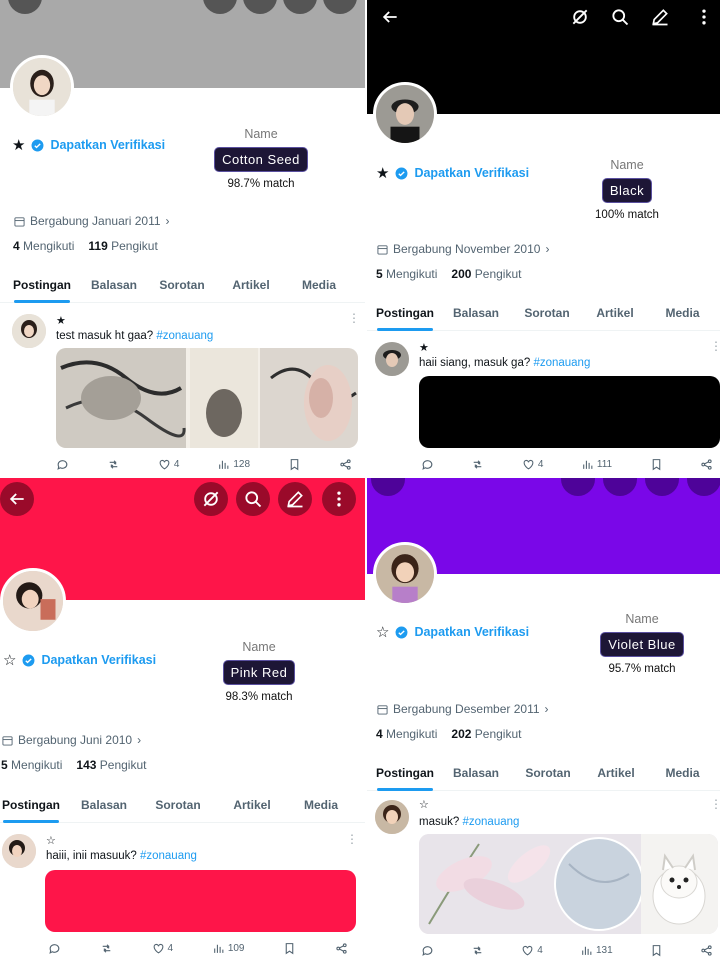  Describe the element at coordinates (233, 464) in the screenshot. I see `views-button: 128` at that location.